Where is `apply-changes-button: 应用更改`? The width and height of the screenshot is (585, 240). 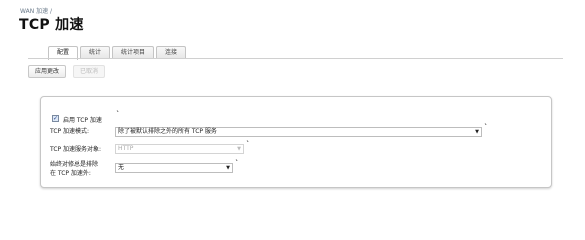 apply-changes-button: 应用更改 is located at coordinates (47, 71).